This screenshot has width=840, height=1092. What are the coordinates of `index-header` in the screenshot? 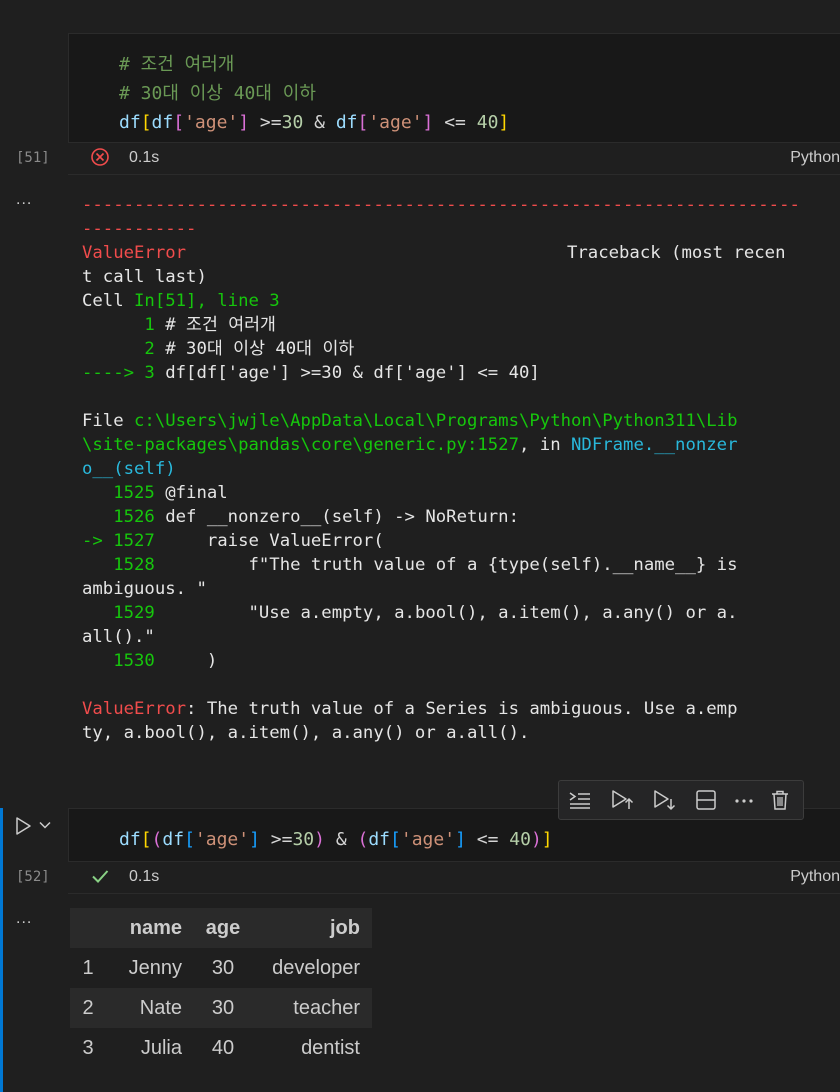 It's located at (88, 928).